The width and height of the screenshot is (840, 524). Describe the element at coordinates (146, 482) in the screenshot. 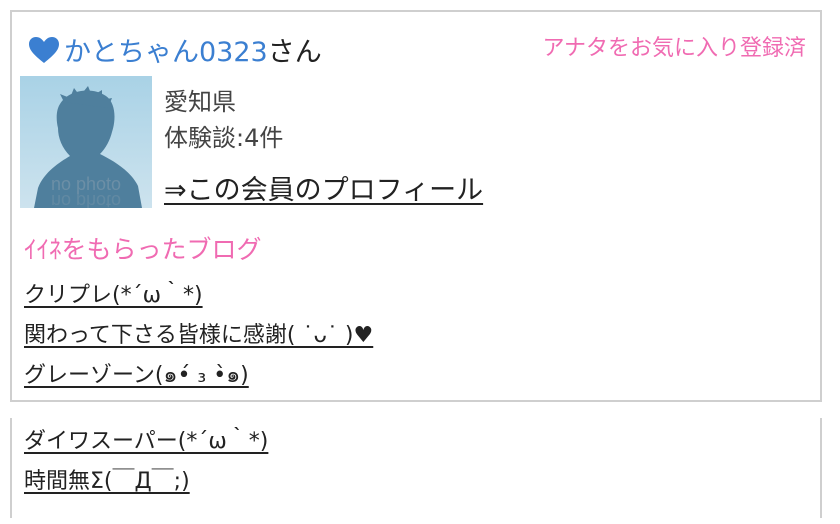

I see `blog-link-5: 時間無Σ(￣Д￣;)` at that location.